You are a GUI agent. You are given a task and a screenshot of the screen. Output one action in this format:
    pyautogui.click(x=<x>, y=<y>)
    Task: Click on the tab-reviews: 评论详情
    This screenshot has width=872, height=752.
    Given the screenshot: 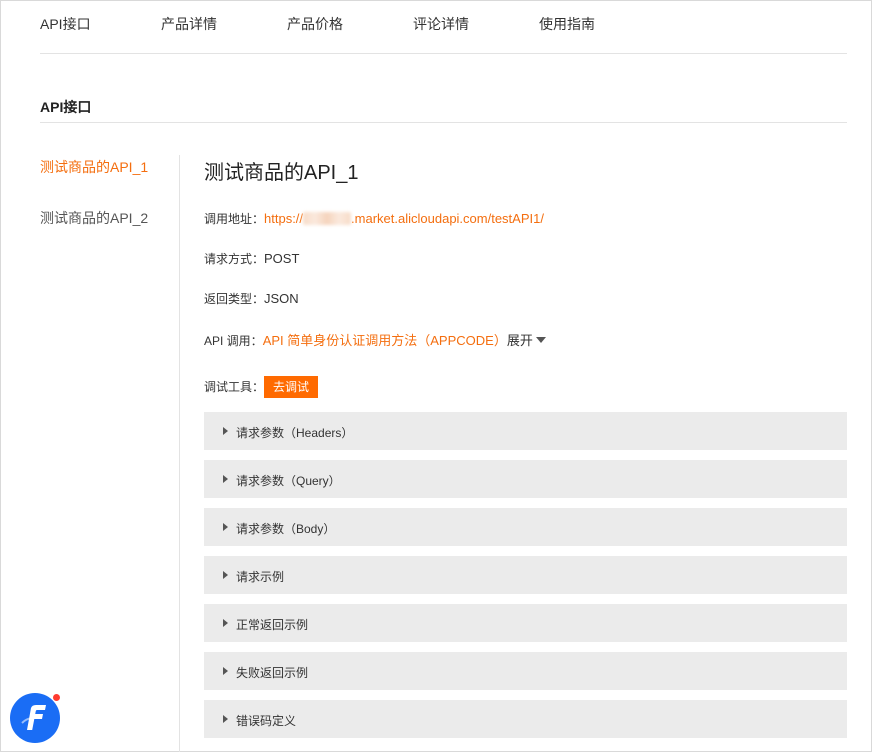 What is the action you would take?
    pyautogui.click(x=441, y=24)
    